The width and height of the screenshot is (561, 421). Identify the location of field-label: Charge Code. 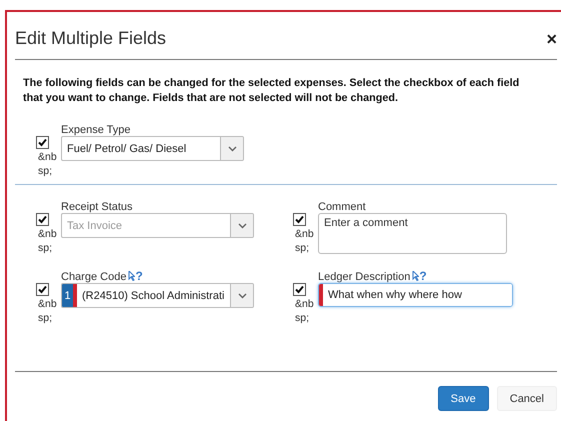
(93, 277).